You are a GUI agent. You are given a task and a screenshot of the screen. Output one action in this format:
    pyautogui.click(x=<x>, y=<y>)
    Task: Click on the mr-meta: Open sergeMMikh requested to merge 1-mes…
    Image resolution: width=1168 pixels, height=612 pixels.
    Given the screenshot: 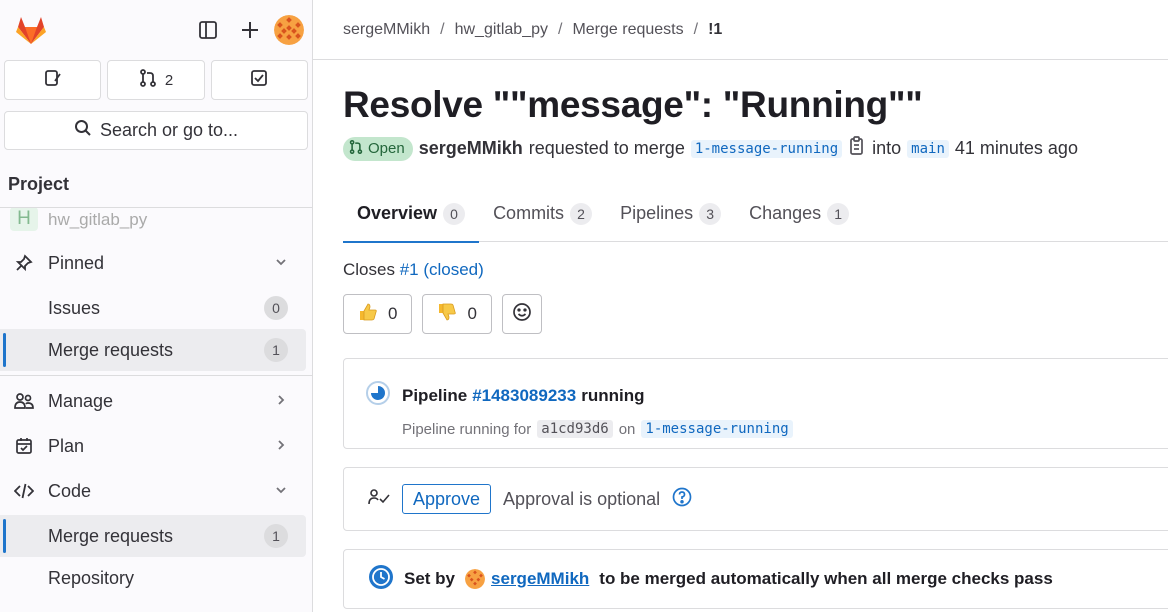 What is the action you would take?
    pyautogui.click(x=755, y=148)
    